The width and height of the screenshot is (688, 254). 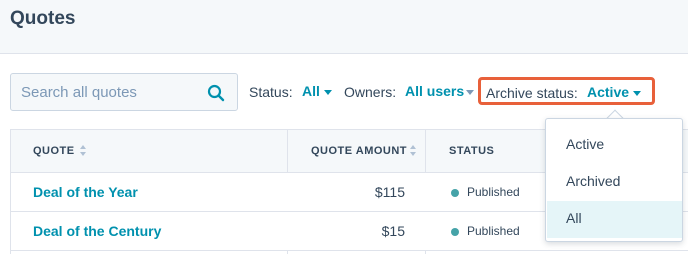 What do you see at coordinates (393, 231) in the screenshot?
I see `quote-amount: $15` at bounding box center [393, 231].